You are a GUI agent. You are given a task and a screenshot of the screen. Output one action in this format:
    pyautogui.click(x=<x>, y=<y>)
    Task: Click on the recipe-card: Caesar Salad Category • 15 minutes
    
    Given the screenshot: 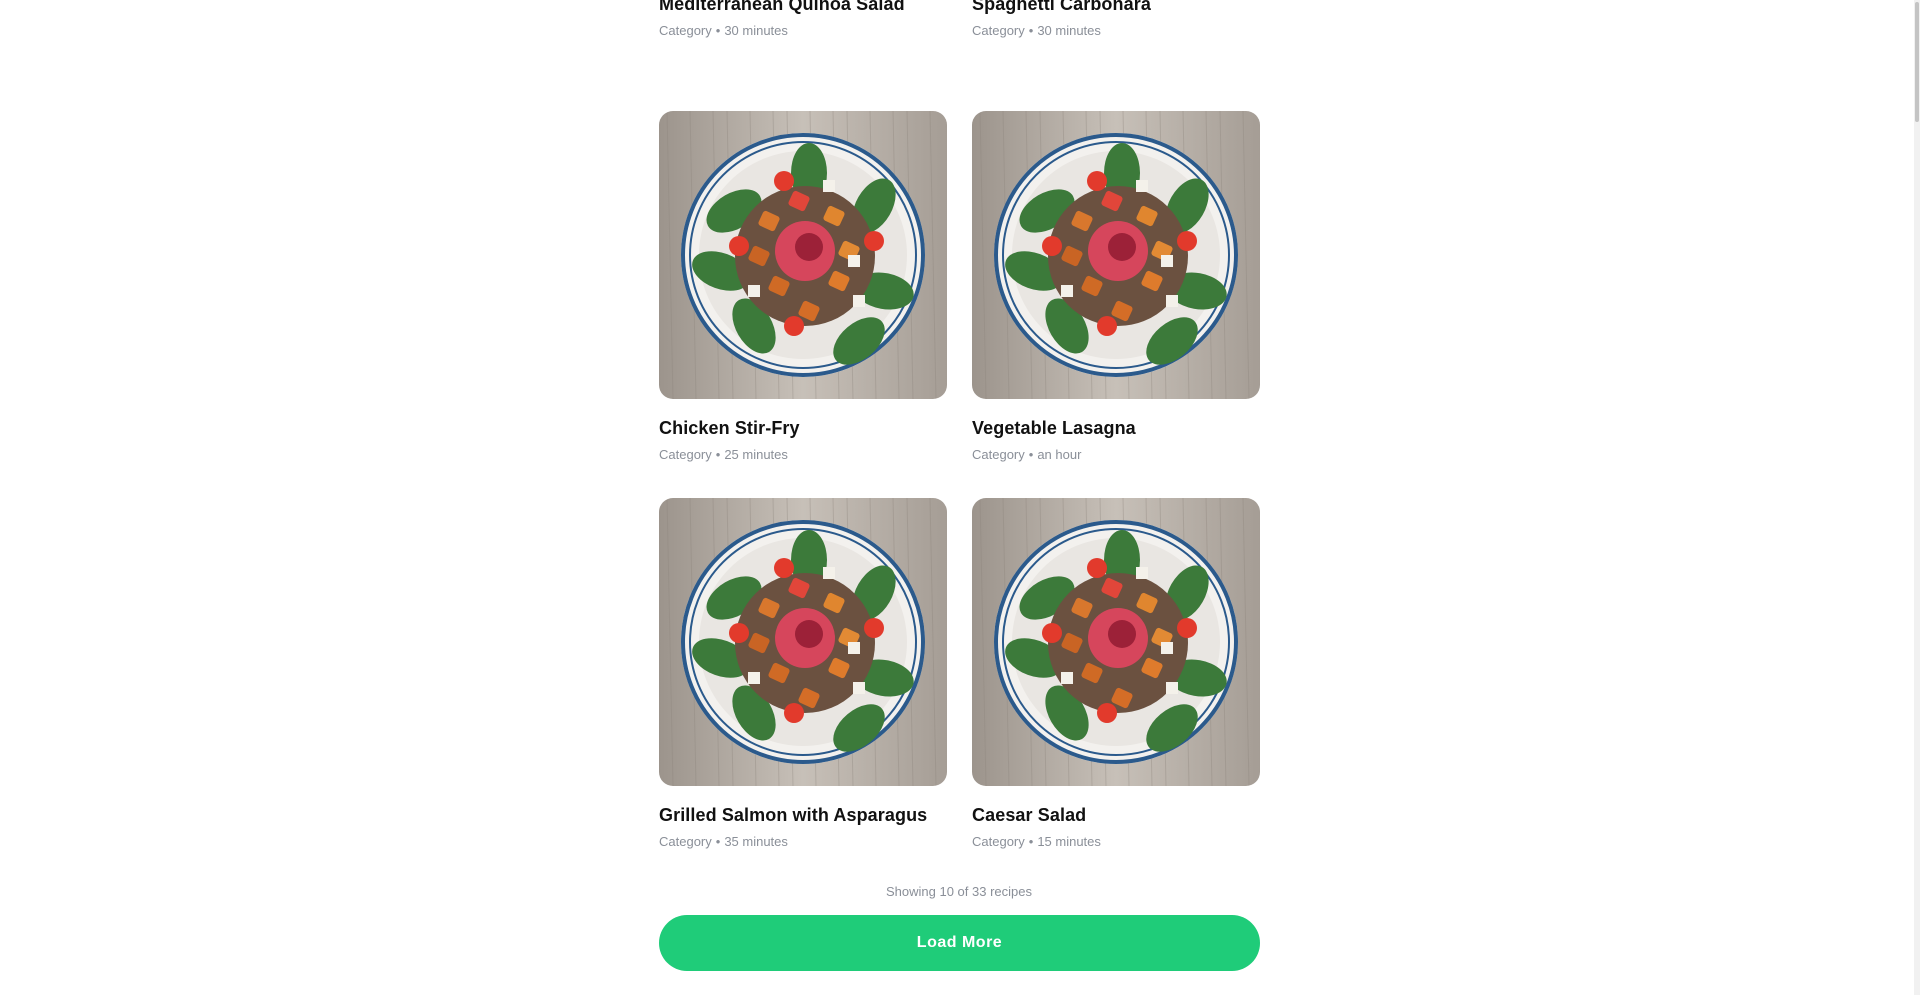 What is the action you would take?
    pyautogui.click(x=1116, y=674)
    